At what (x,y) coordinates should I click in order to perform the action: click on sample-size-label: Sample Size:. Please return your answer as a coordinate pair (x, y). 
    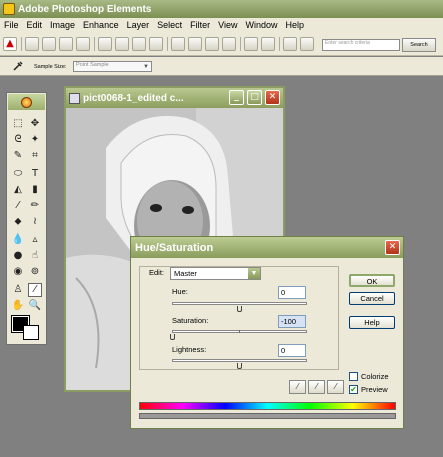
    Looking at the image, I should click on (50, 67).